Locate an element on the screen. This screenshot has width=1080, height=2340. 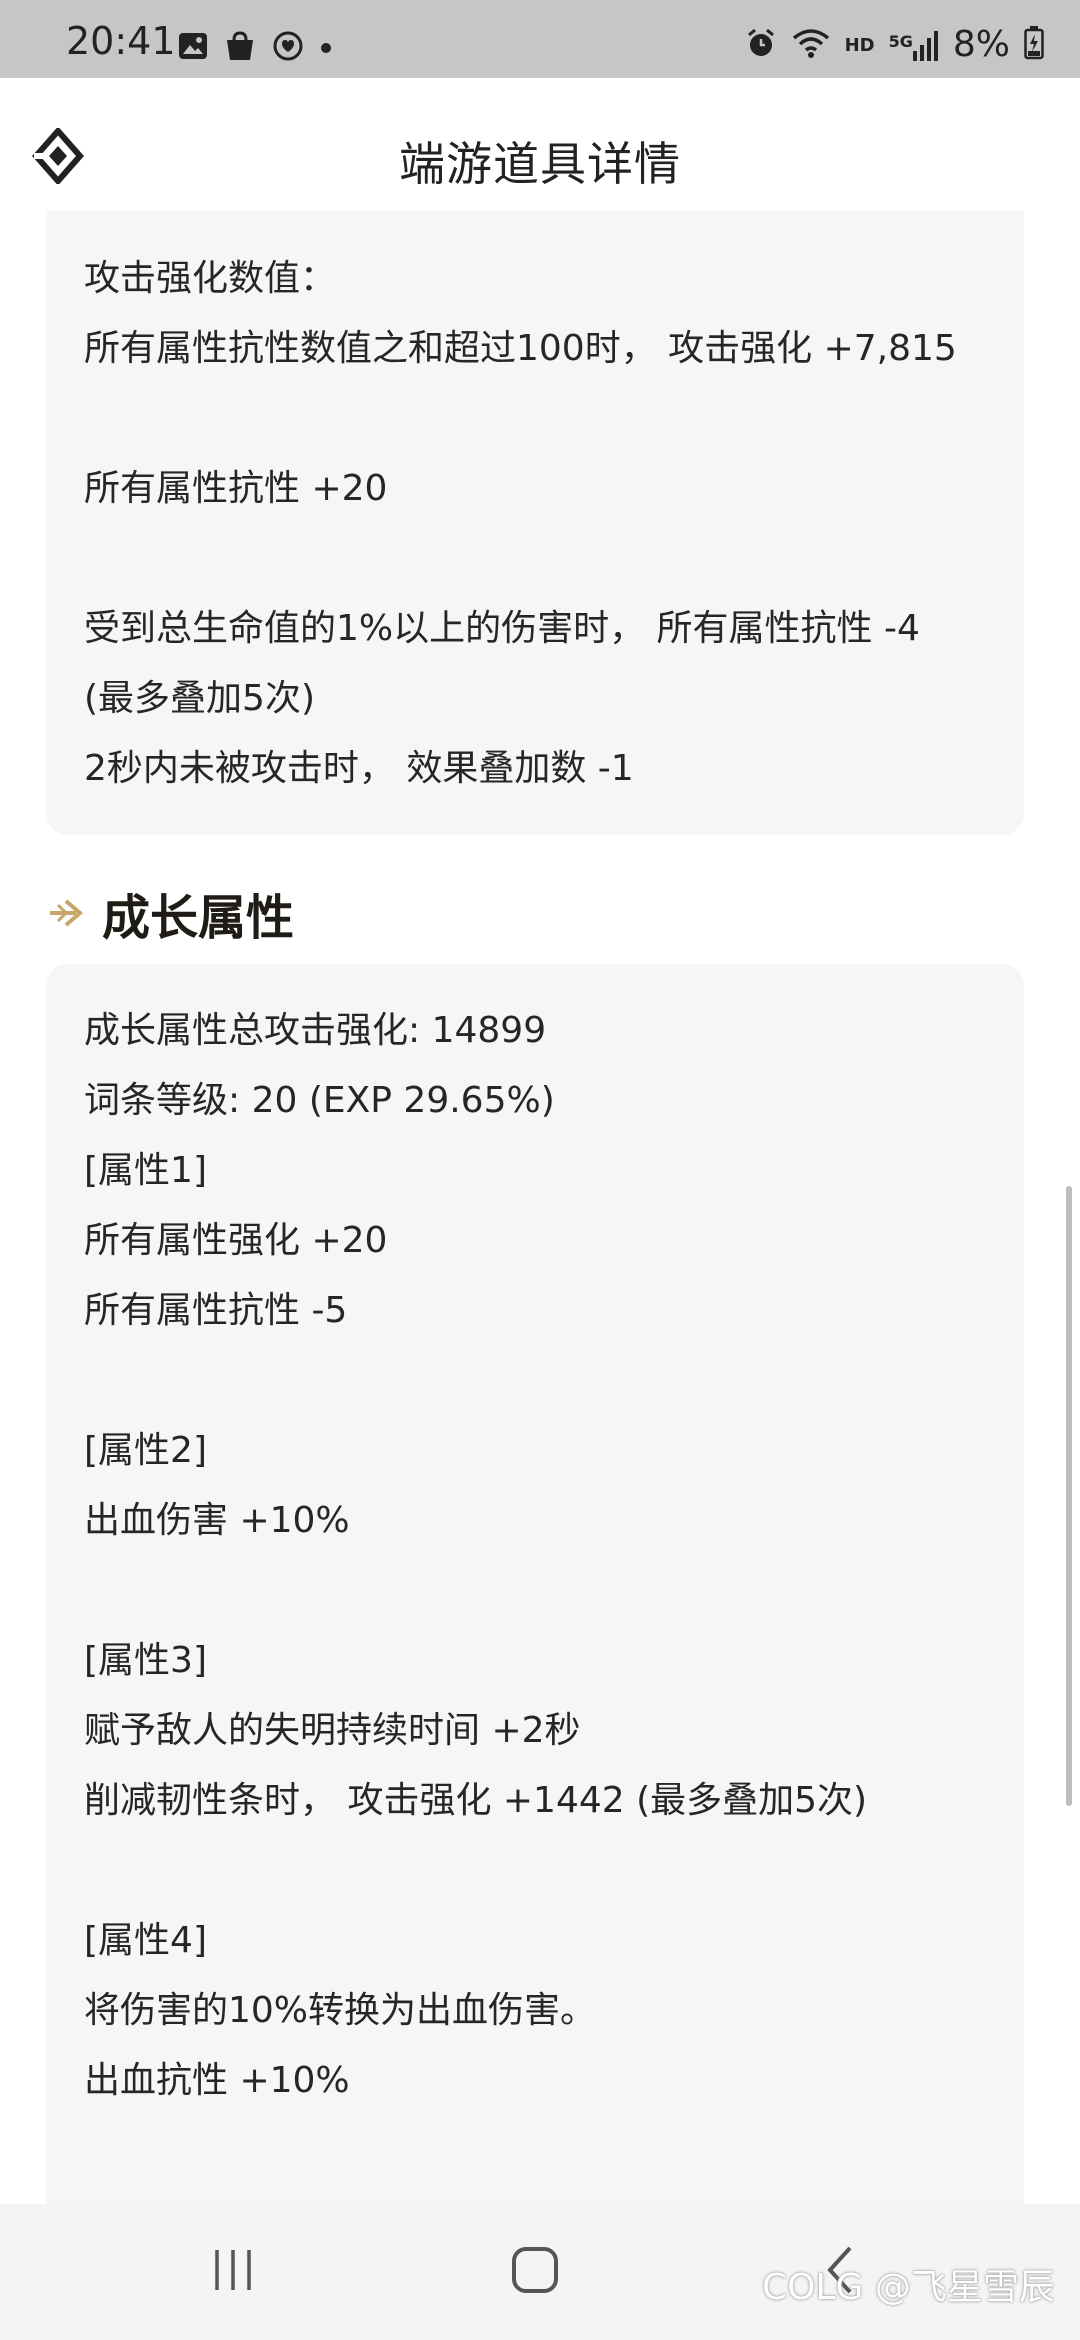
wifi-icon is located at coordinates (811, 45).